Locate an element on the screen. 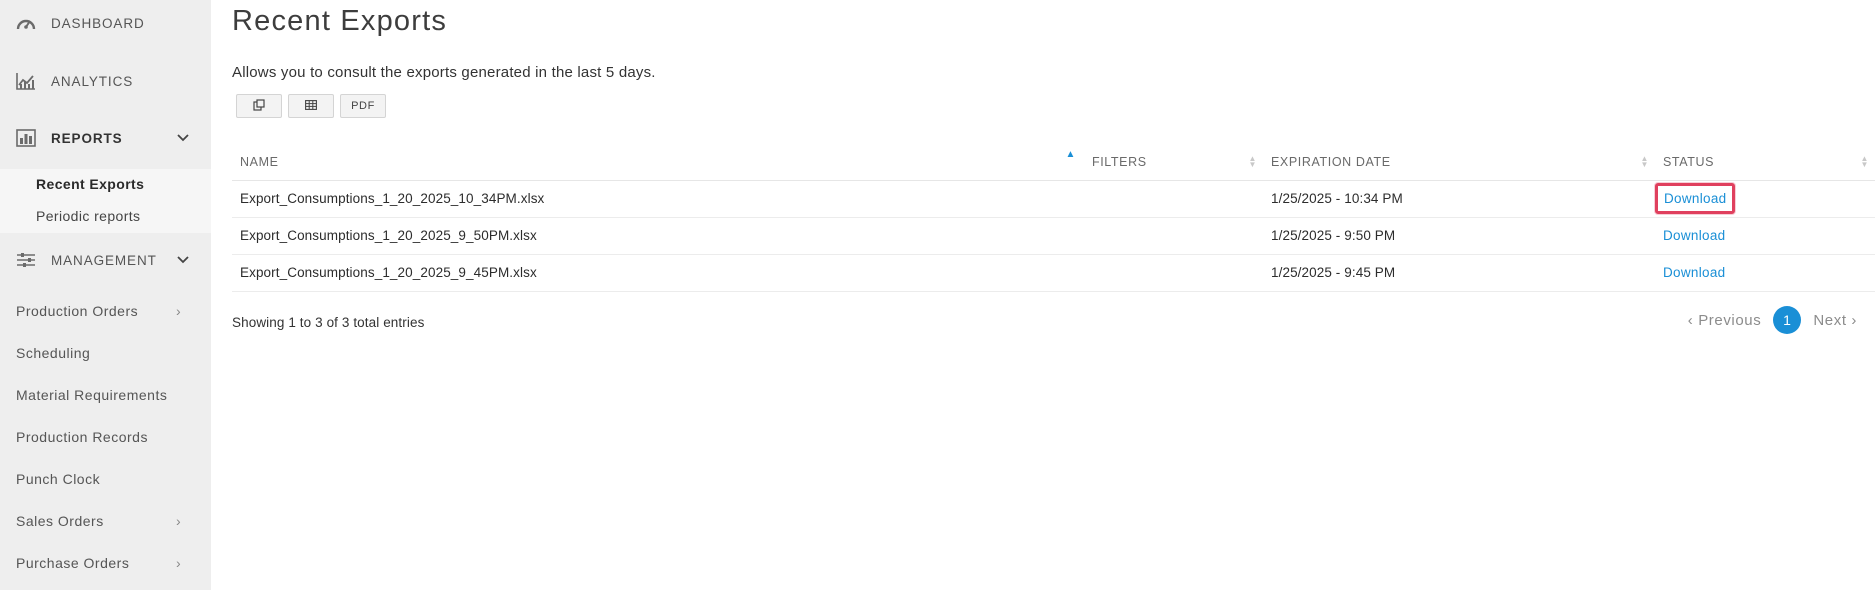 Image resolution: width=1875 pixels, height=590 pixels. sort-ascending-icon: ▲ is located at coordinates (1070, 154).